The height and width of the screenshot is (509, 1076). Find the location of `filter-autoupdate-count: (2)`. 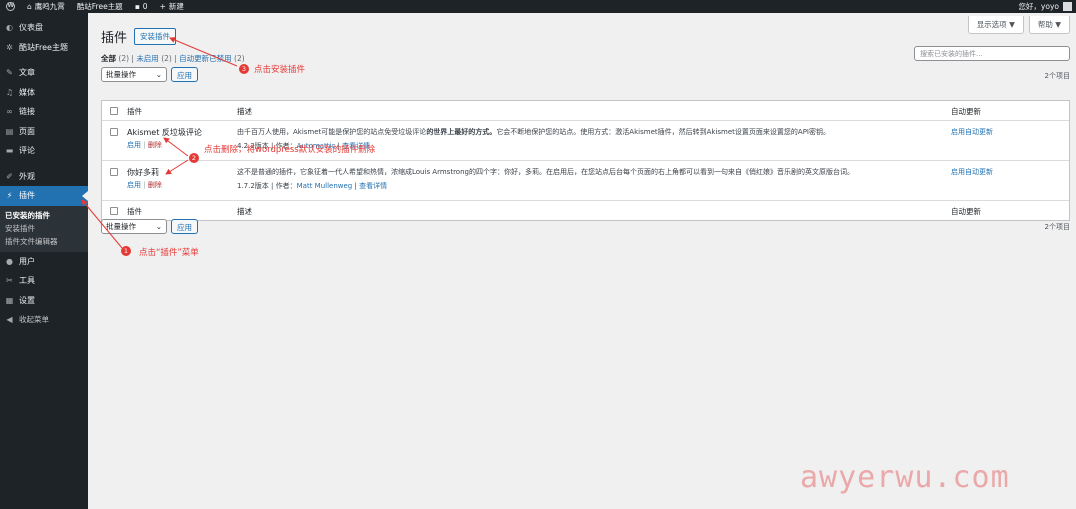

filter-autoupdate-count: (2) is located at coordinates (239, 58).